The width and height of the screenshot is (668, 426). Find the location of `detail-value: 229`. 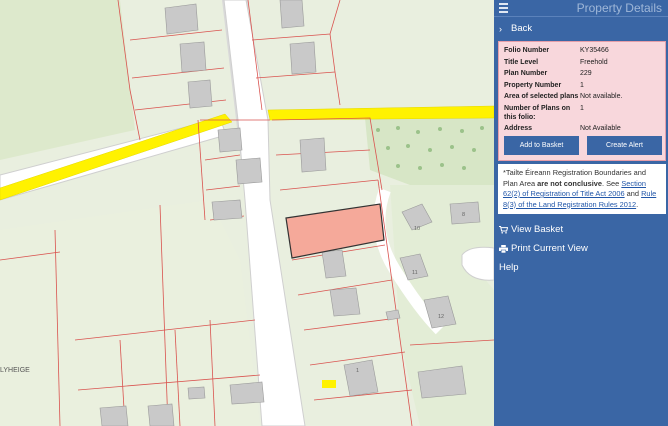

detail-value: 229 is located at coordinates (586, 73).